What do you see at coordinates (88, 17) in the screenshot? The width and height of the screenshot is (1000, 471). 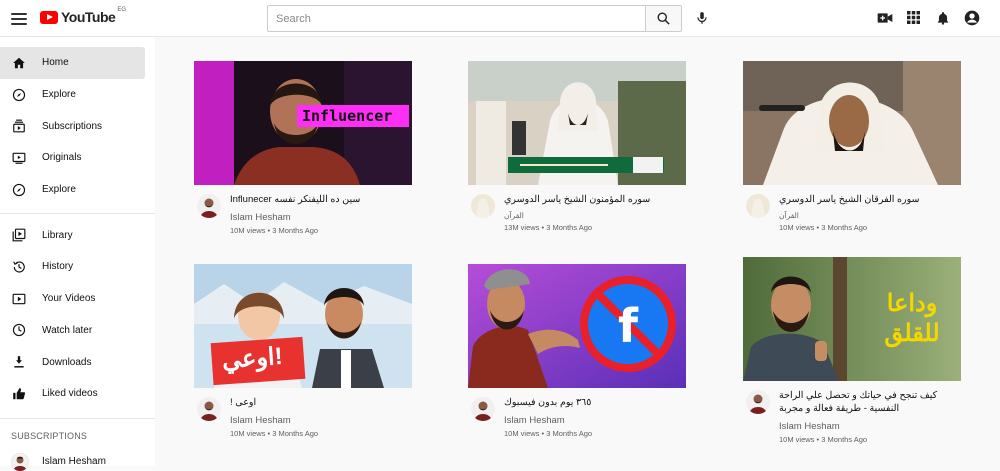 I see `logo-text: YouTube` at bounding box center [88, 17].